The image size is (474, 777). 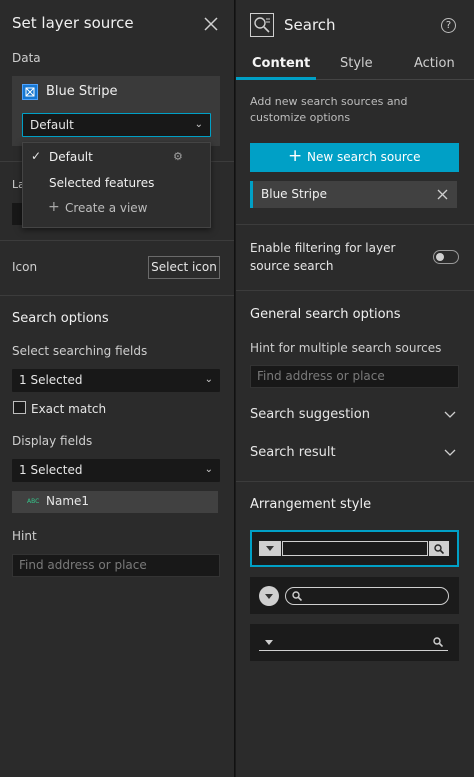 I want to click on hint-multiple-input: Find address or place, so click(x=354, y=376).